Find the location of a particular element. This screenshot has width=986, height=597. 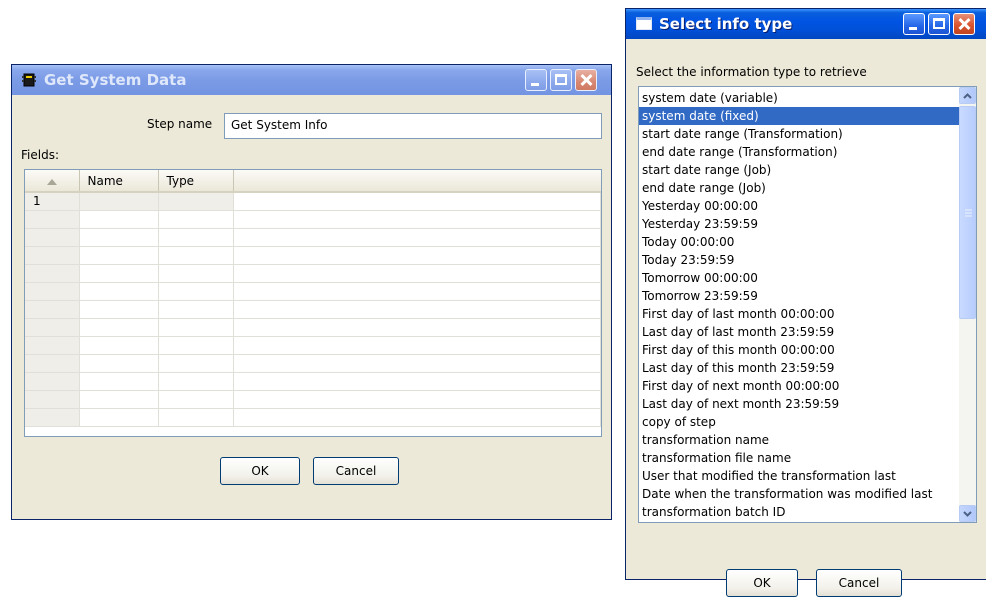

table-row: 1 is located at coordinates (313, 201).